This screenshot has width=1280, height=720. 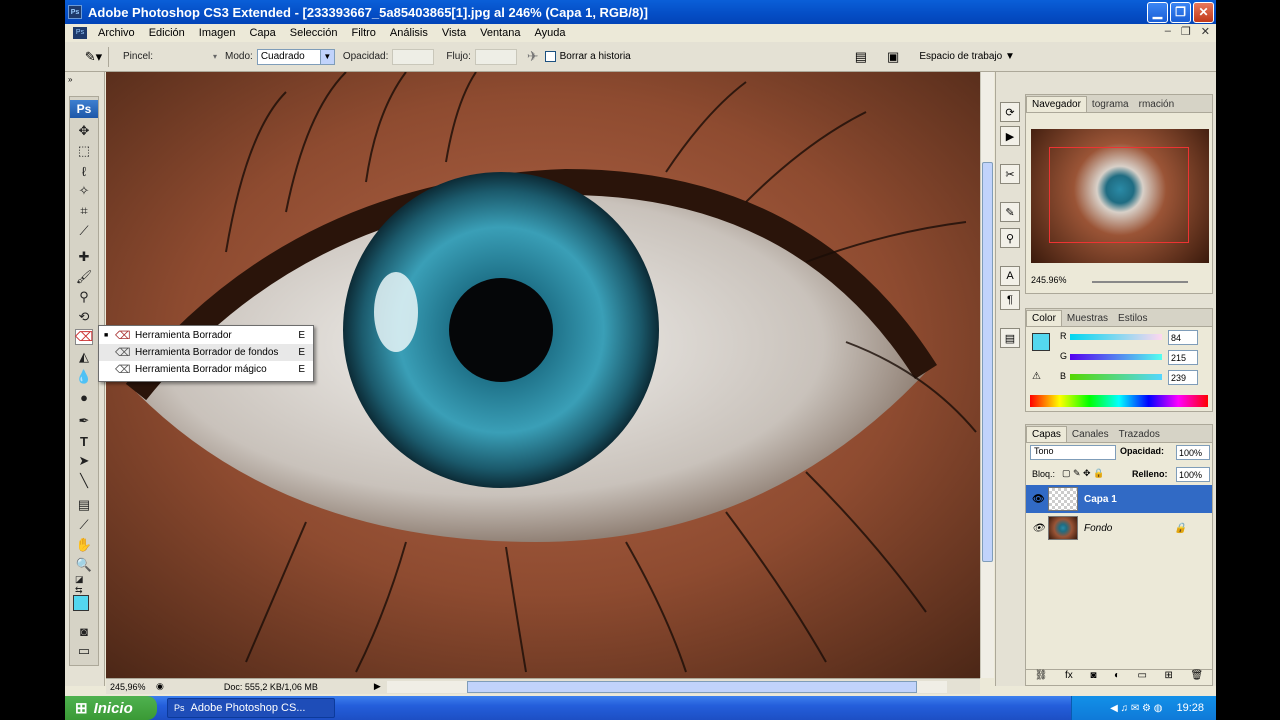 I want to click on status-menu-icon: ◉, so click(x=160, y=686).